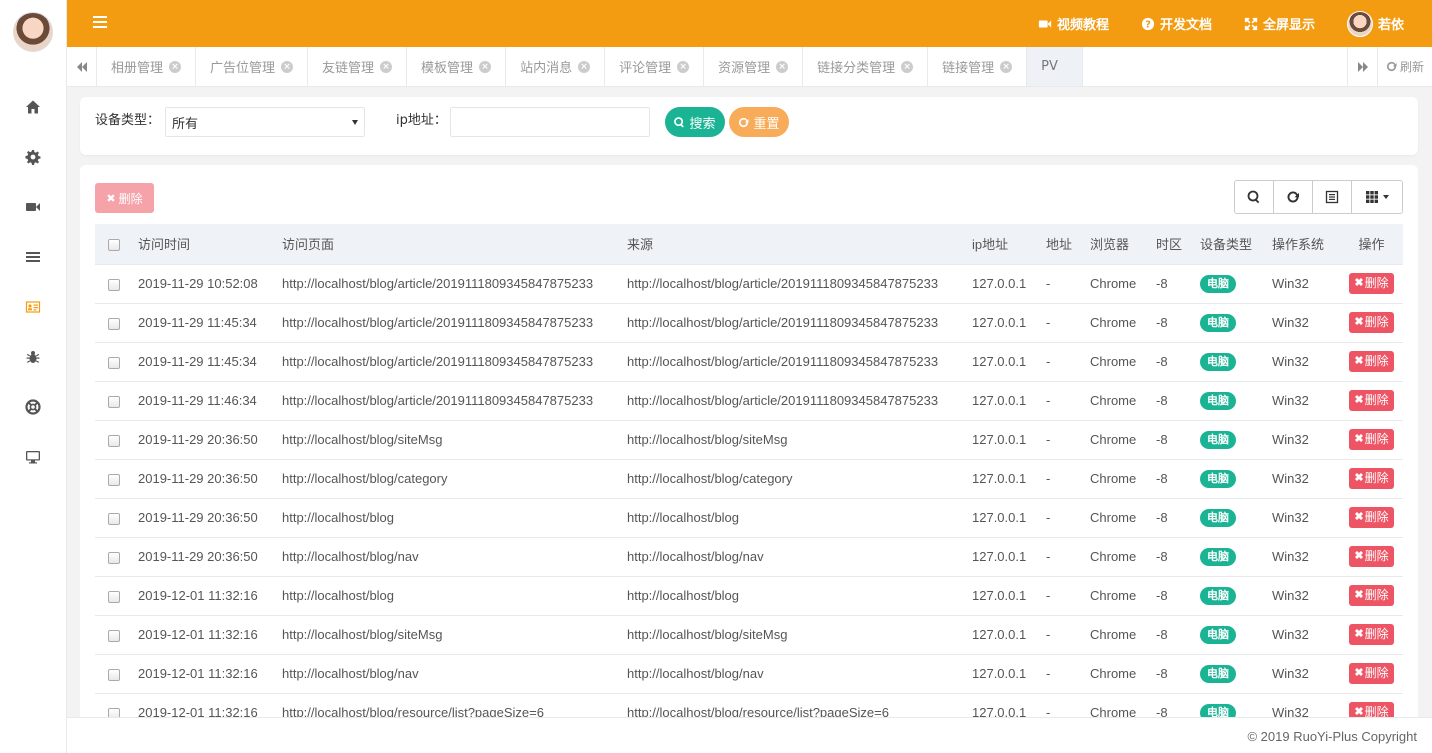  Describe the element at coordinates (1303, 244) in the screenshot. I see `col-os: 操作系统` at that location.